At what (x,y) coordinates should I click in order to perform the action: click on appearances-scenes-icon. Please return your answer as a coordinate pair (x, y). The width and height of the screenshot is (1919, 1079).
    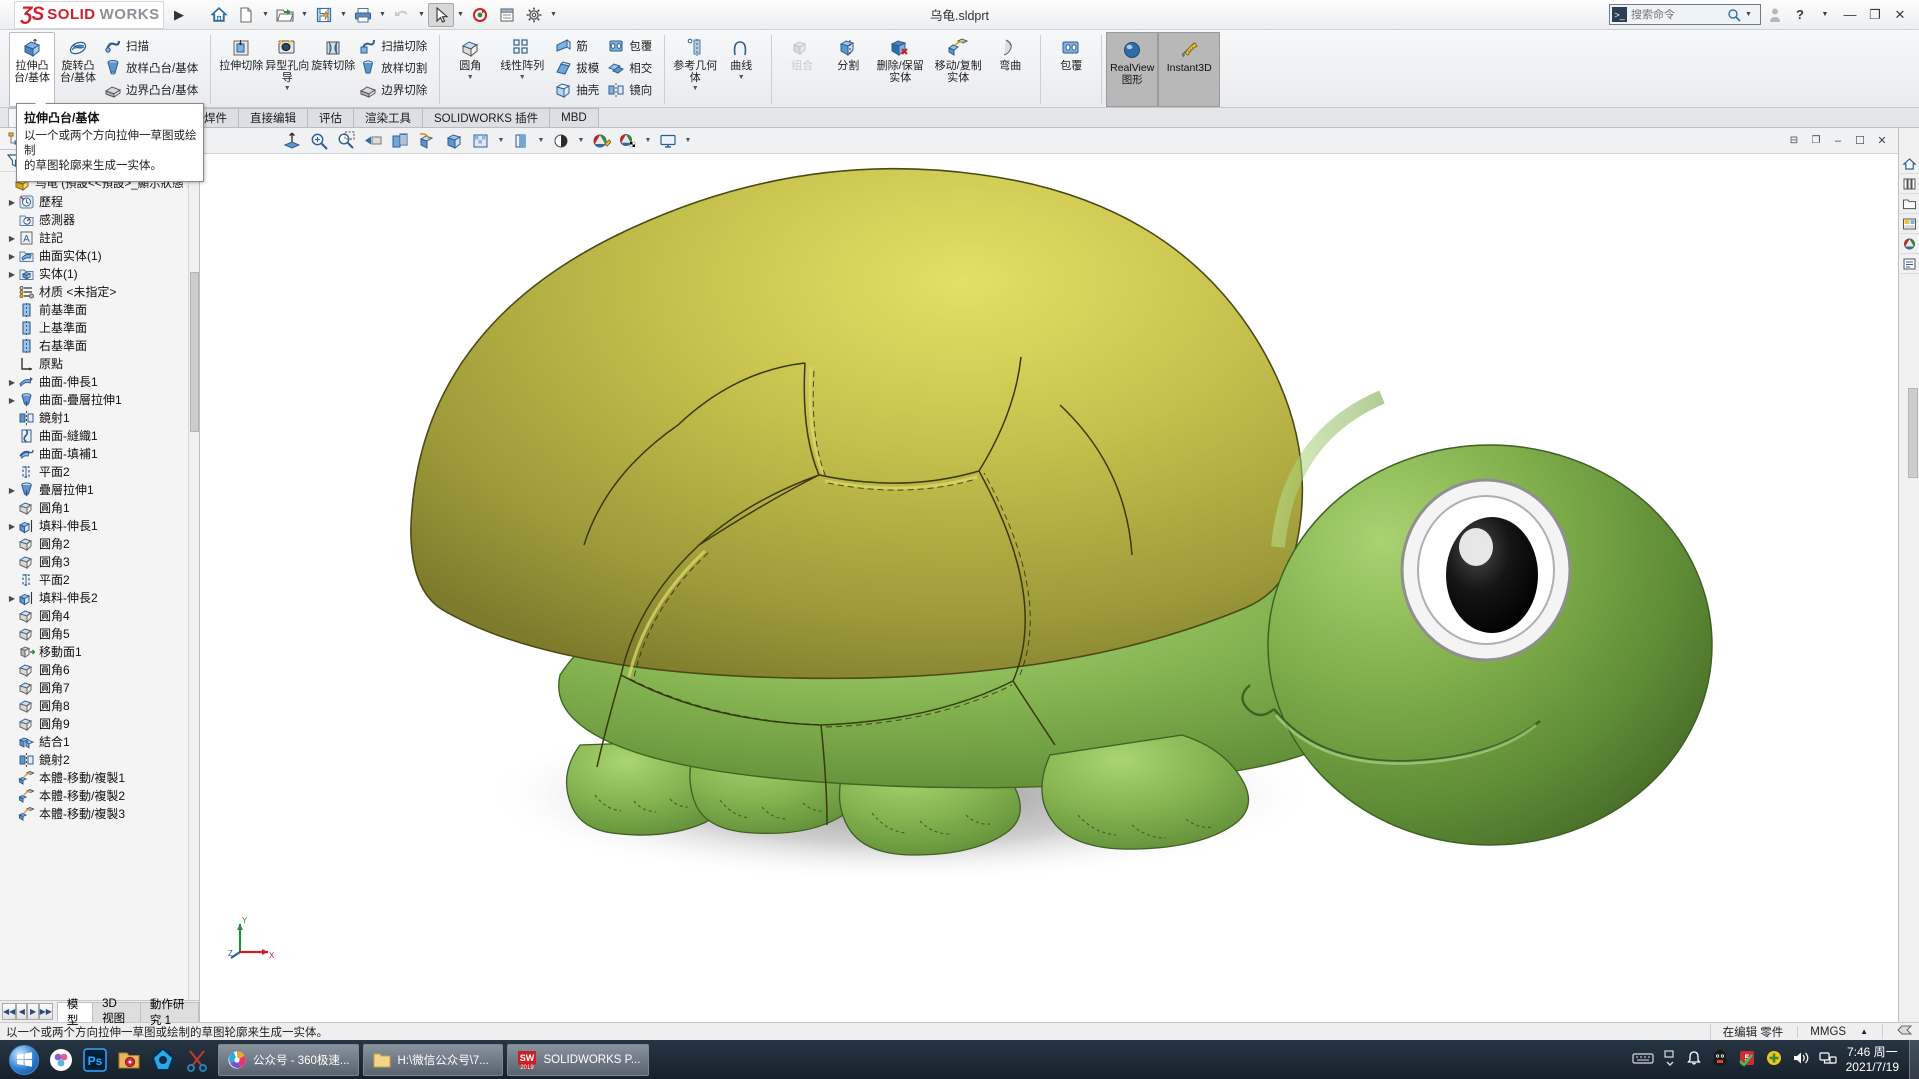
    Looking at the image, I should click on (1909, 244).